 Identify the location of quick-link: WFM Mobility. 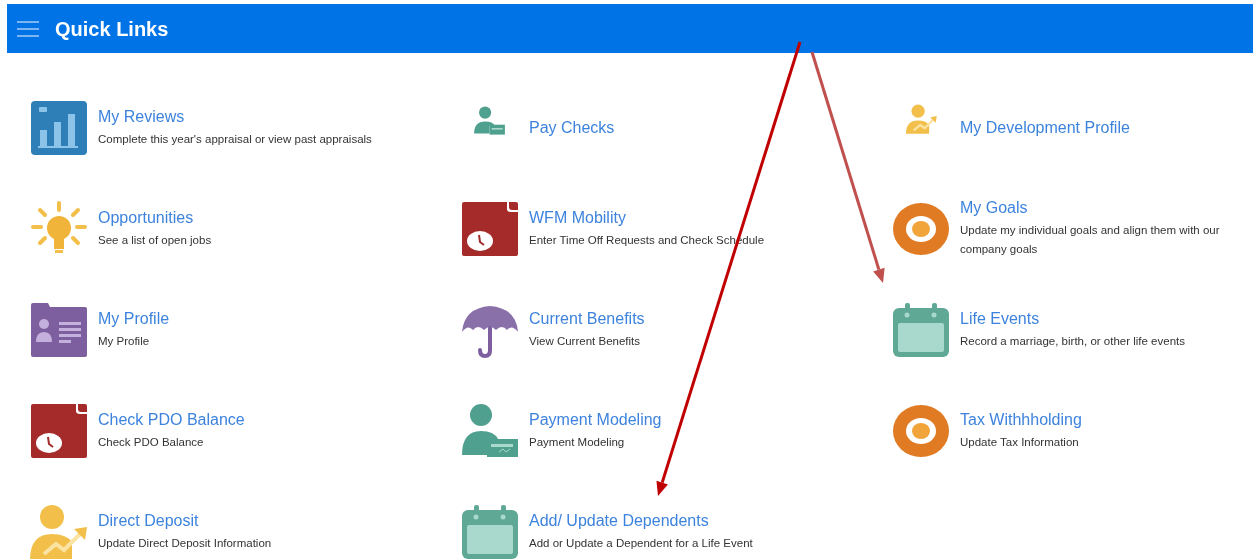
(647, 217).